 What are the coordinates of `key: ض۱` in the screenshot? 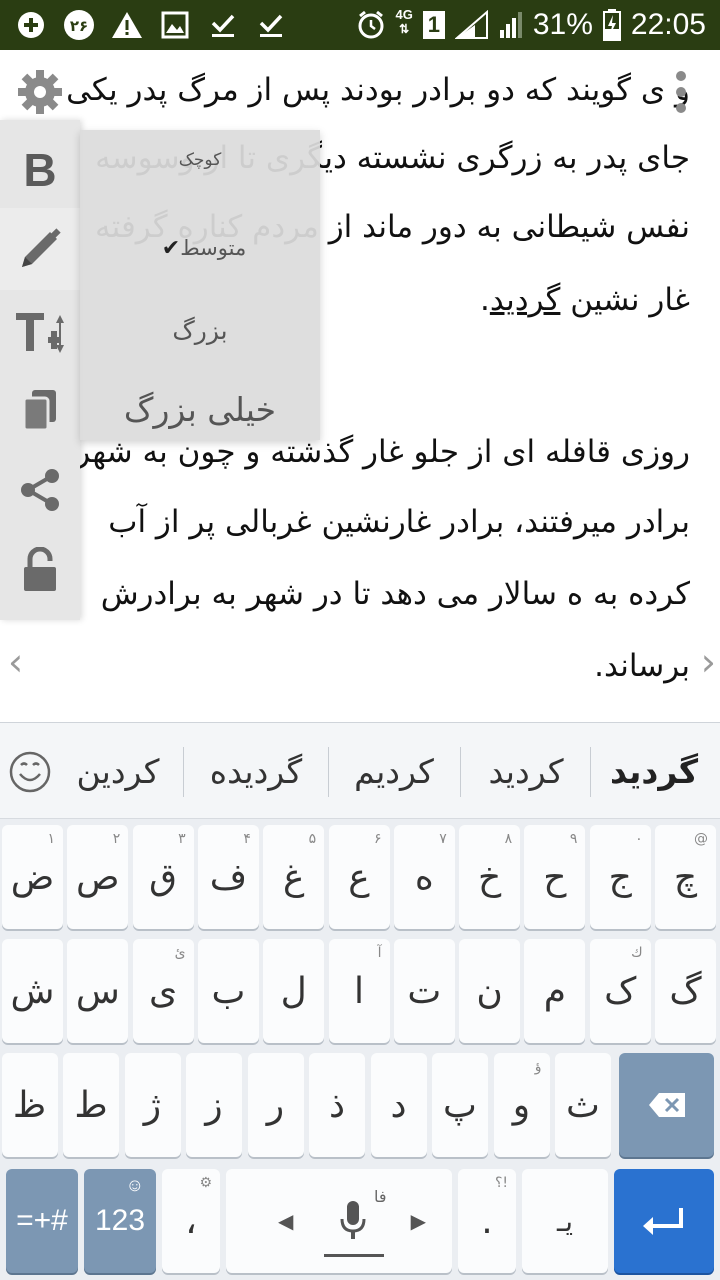 It's located at (32, 877).